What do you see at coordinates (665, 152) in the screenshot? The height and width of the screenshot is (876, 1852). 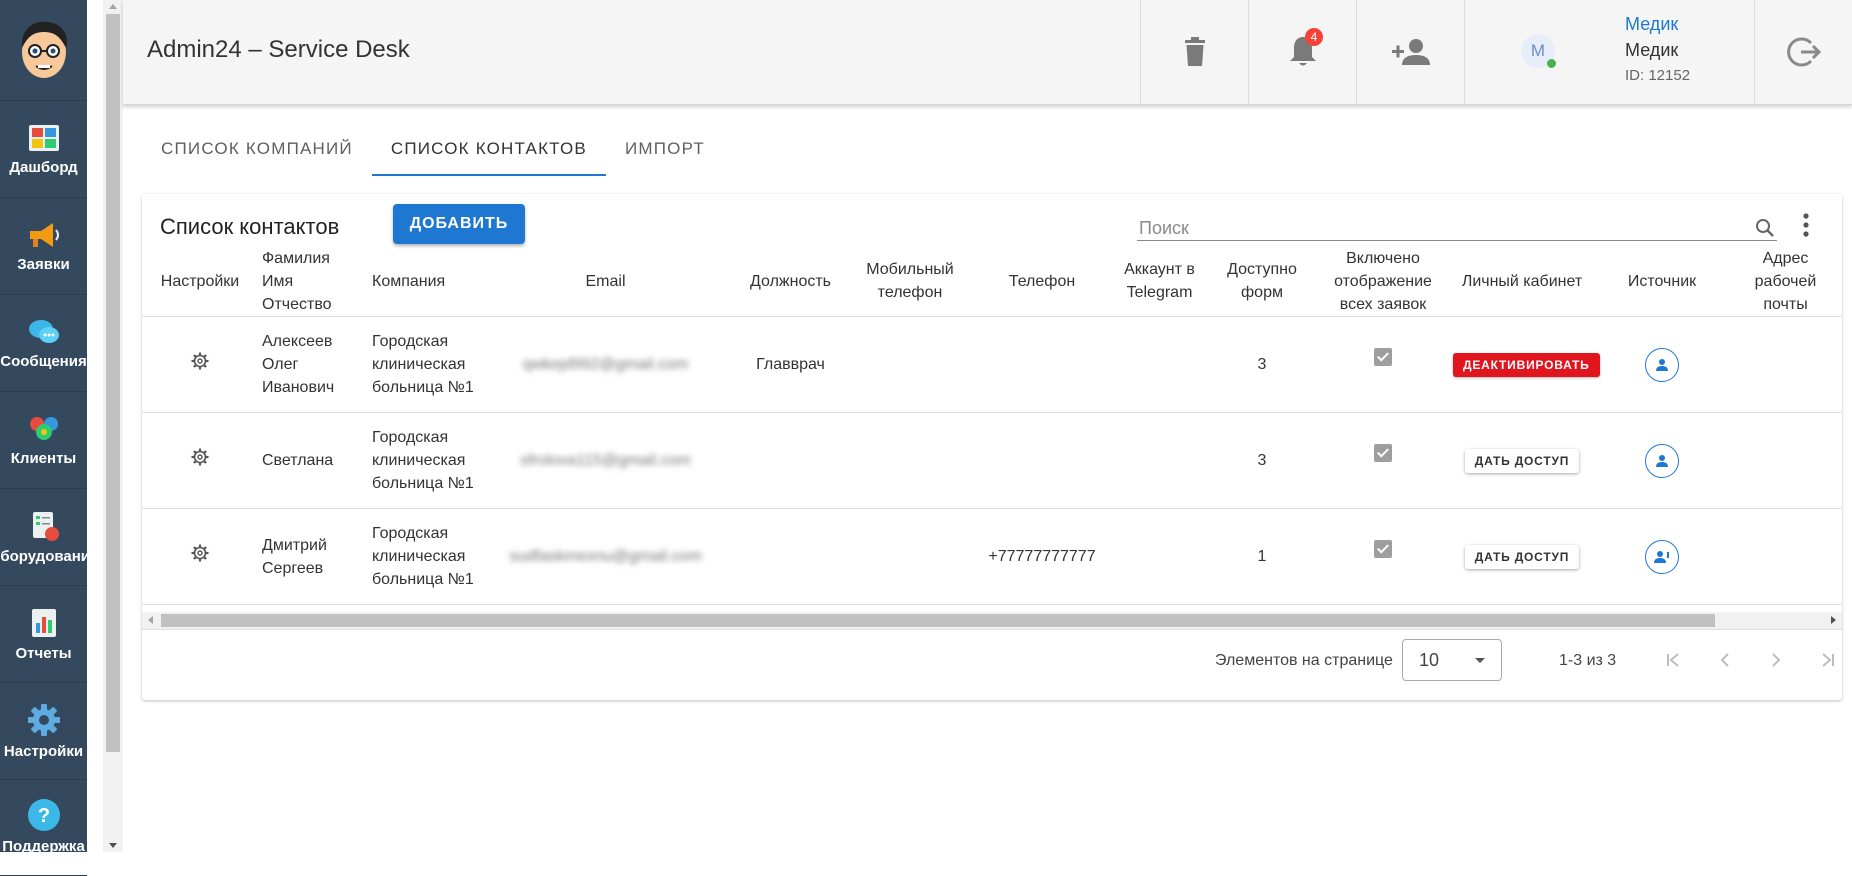 I see `tab-import: ИМПОРТ` at bounding box center [665, 152].